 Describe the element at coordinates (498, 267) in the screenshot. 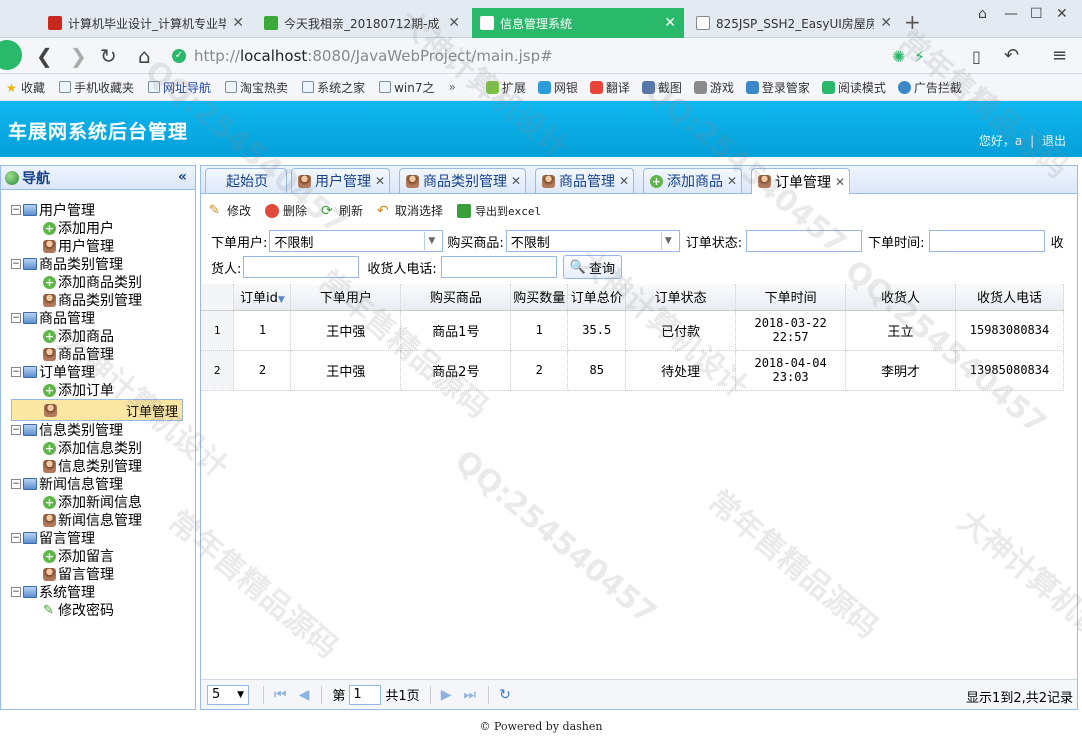

I see `receiver-phone-input` at that location.